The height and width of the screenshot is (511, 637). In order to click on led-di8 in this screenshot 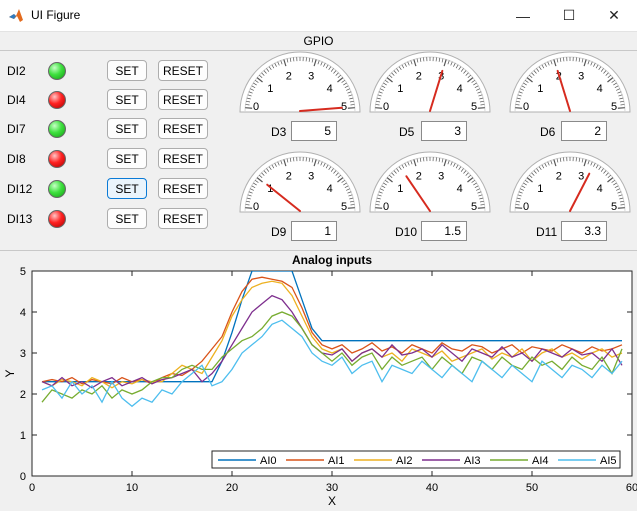, I will do `click(57, 159)`.